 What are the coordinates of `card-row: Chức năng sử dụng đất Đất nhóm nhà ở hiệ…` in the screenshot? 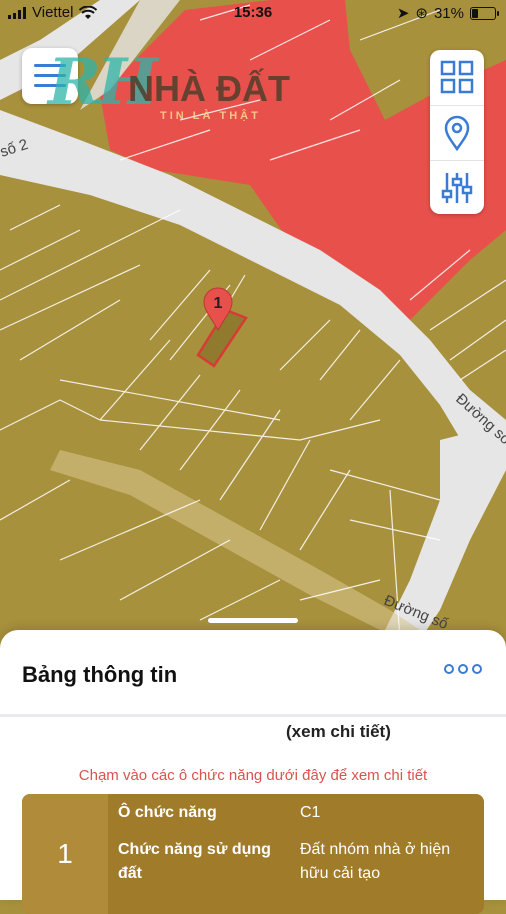 It's located at (296, 868).